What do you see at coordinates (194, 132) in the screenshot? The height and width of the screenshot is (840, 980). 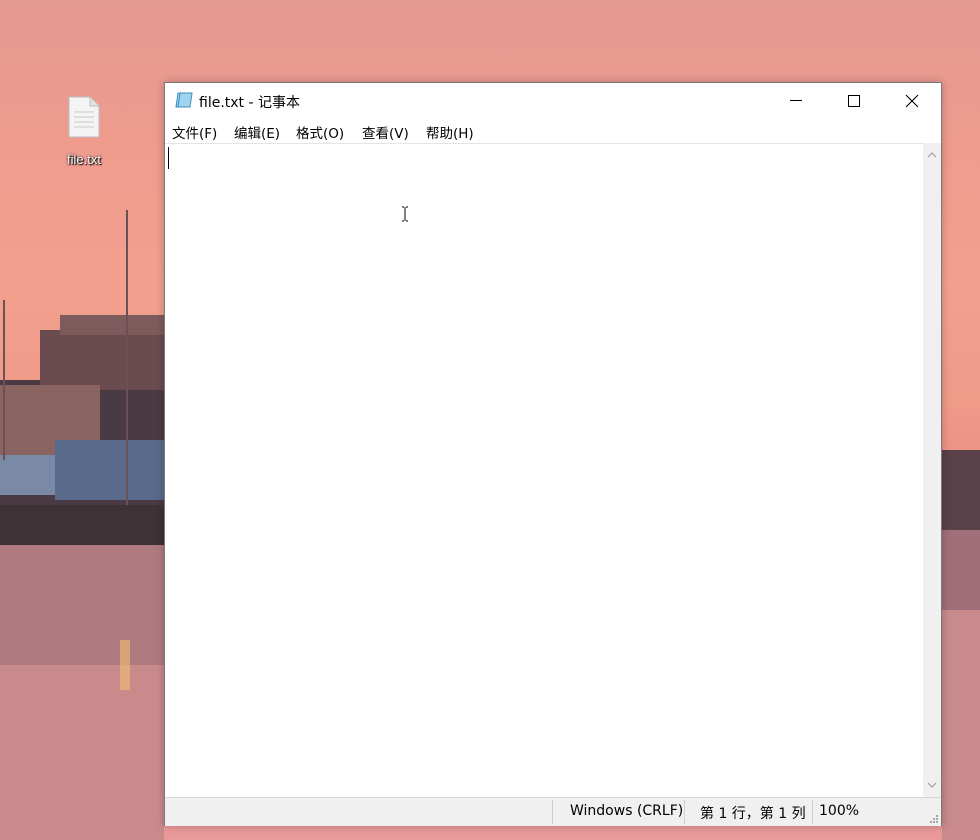 I see `menu-file: 文件(F)` at bounding box center [194, 132].